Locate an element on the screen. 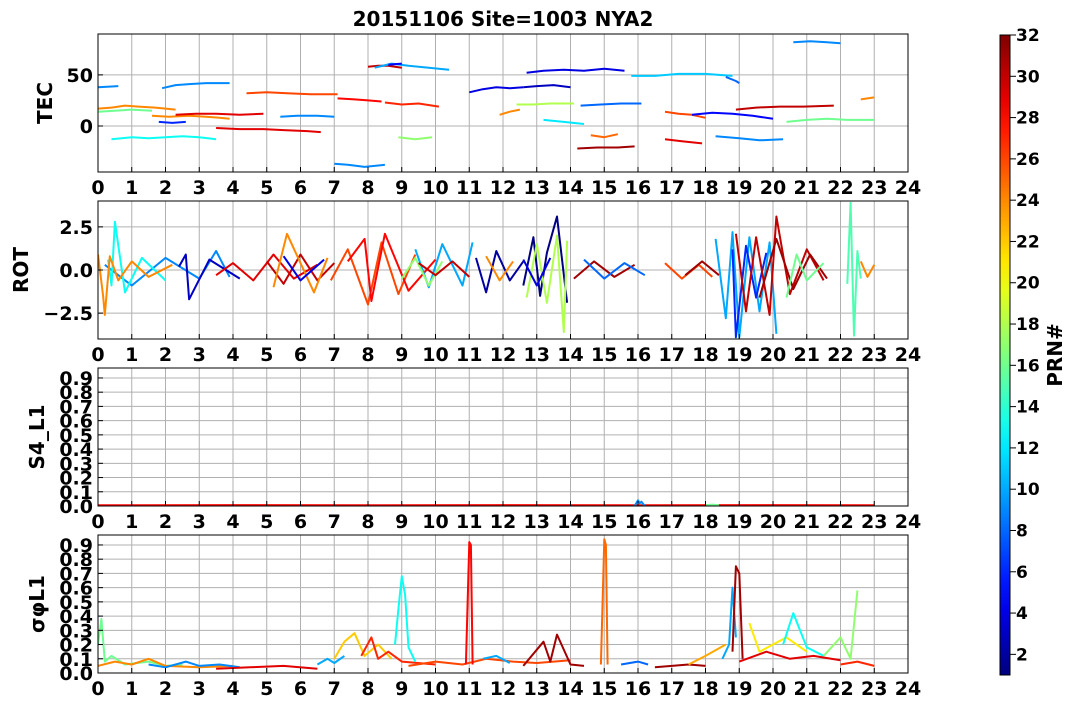 The width and height of the screenshot is (1077, 709). y-tick-label: 2.5 is located at coordinates (76, 228).